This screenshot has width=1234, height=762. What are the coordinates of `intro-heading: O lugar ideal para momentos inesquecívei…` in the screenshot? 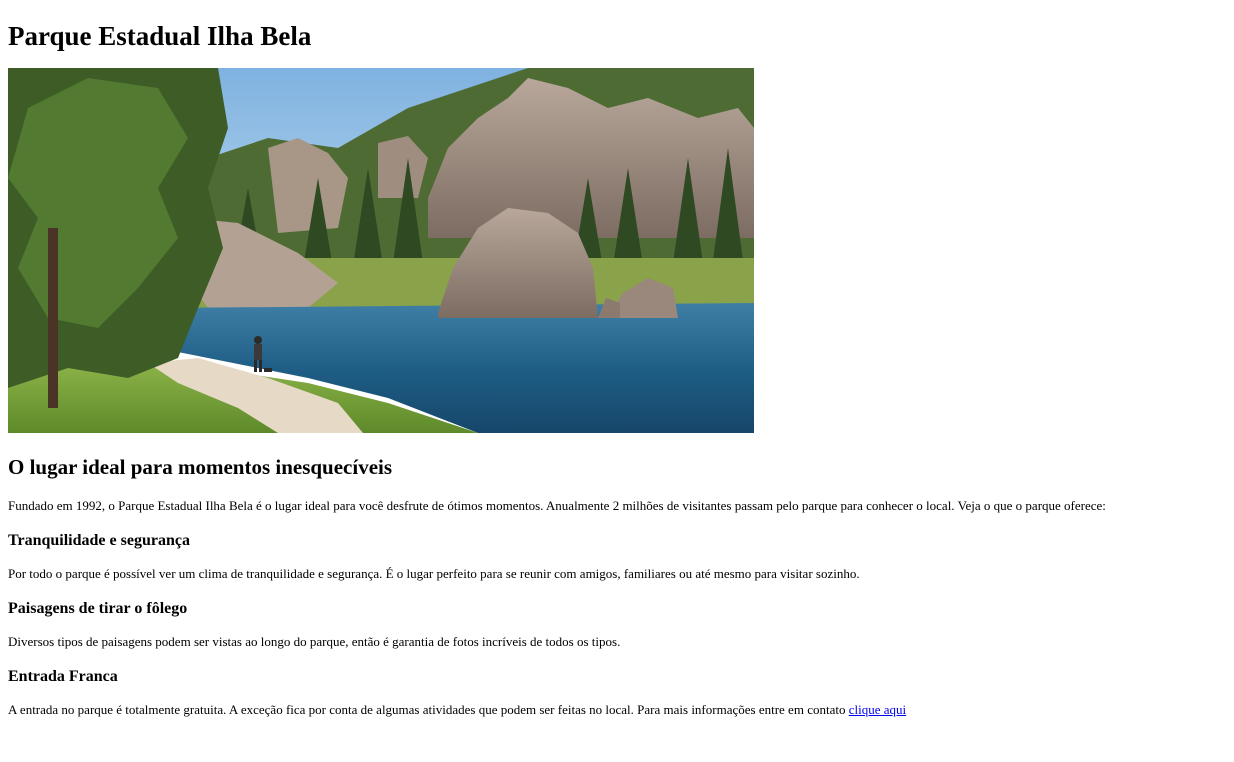 It's located at (200, 467).